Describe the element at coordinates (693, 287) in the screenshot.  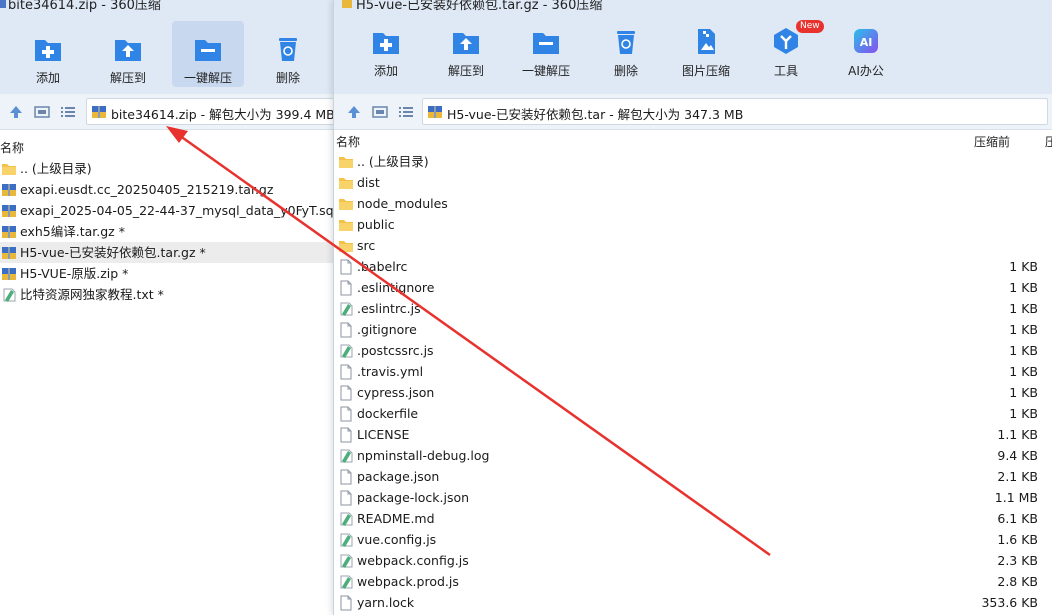
I see `file-row: .eslintignore 1 KB` at that location.